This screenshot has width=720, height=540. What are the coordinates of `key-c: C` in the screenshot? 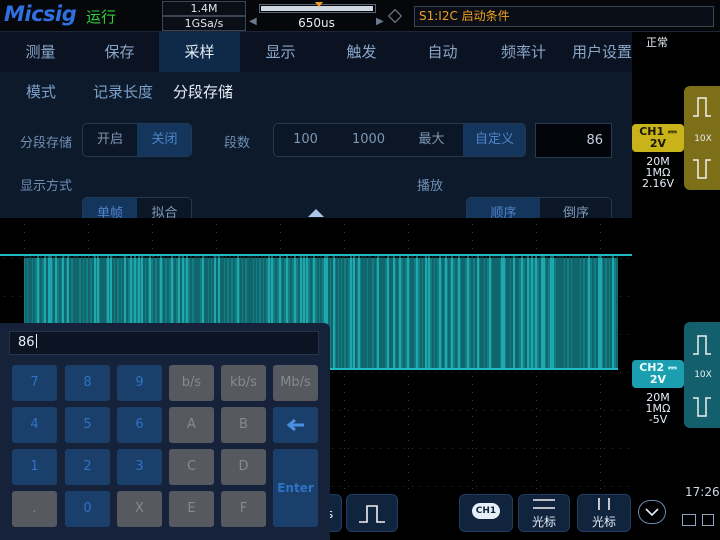 It's located at (191, 467).